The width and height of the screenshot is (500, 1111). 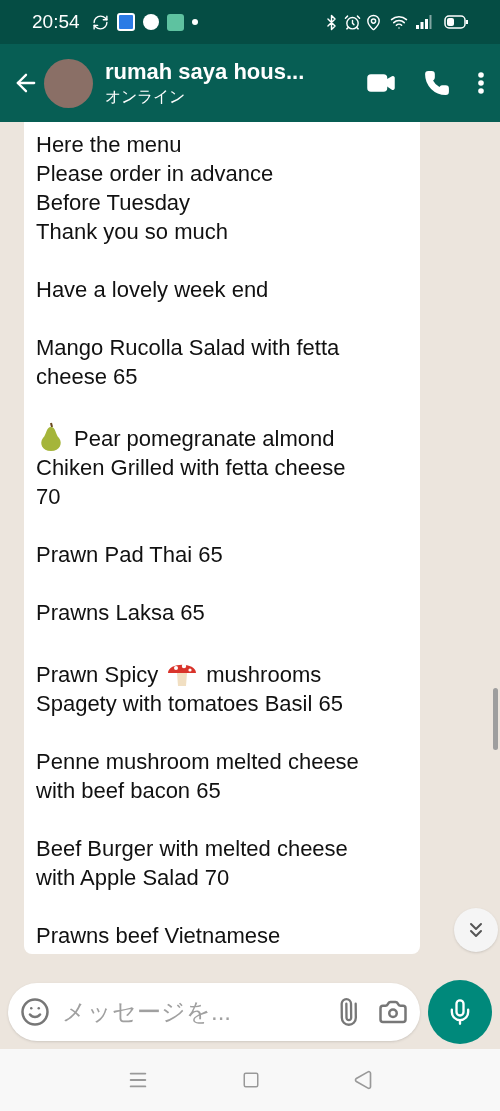 What do you see at coordinates (352, 22) in the screenshot?
I see `alarm-icon` at bounding box center [352, 22].